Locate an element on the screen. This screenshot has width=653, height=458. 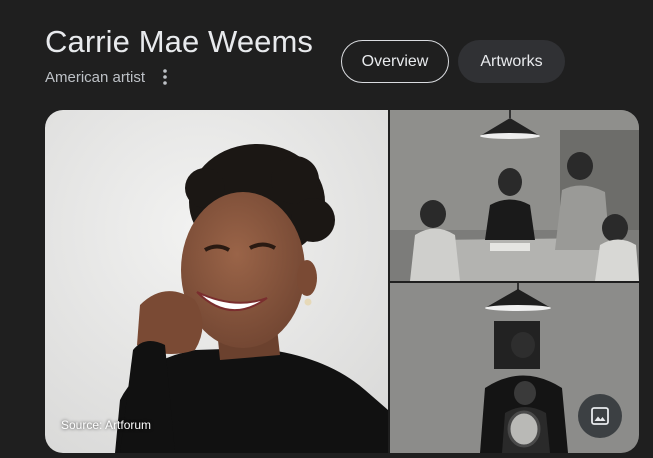
tab-artworks: Artworks is located at coordinates (511, 61).